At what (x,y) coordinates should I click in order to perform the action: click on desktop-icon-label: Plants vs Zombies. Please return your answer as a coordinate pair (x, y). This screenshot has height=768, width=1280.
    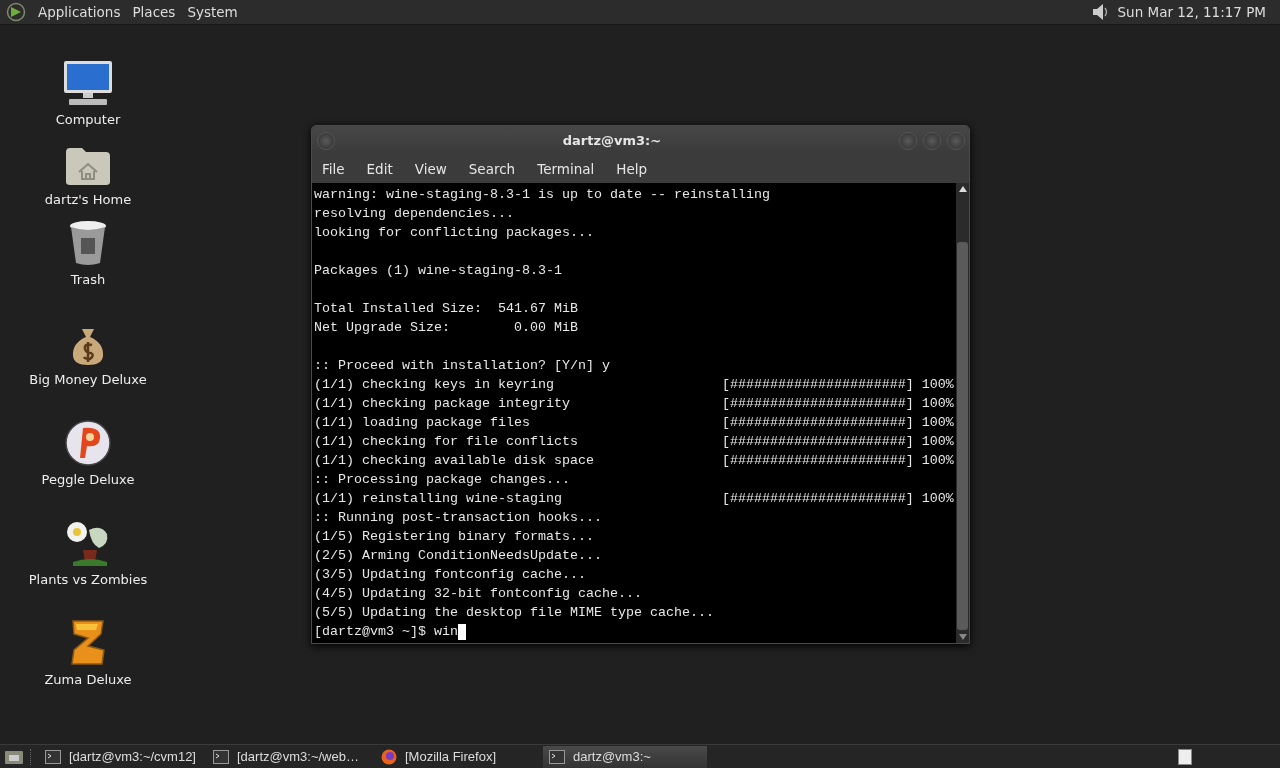
    Looking at the image, I should click on (88, 579).